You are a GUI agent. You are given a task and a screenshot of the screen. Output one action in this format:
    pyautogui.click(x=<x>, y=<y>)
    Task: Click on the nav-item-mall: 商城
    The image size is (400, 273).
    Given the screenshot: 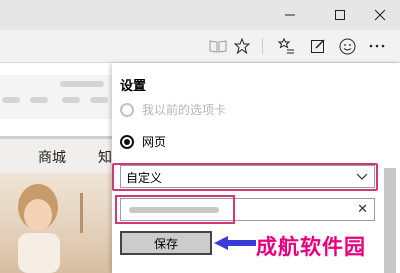 What is the action you would take?
    pyautogui.click(x=52, y=157)
    